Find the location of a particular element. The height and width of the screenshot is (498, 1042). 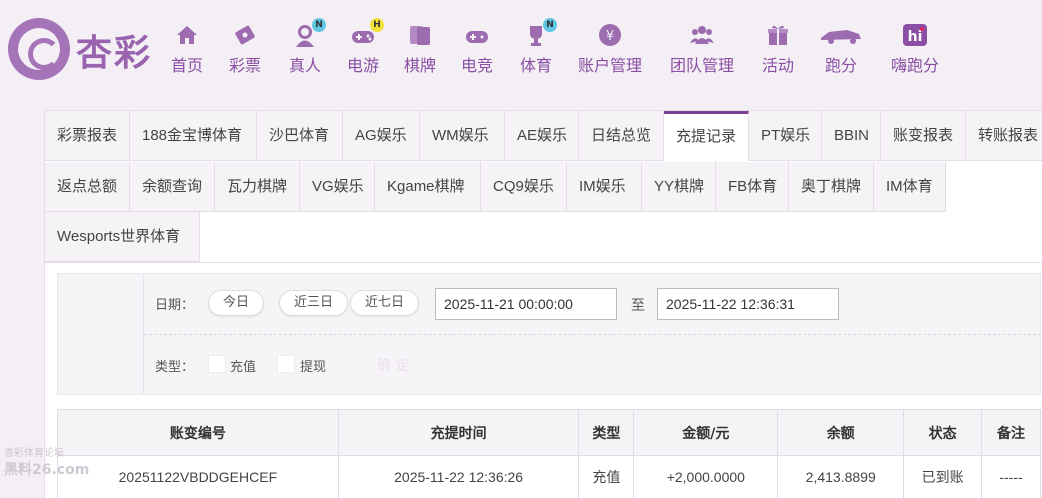

tab-ae: AE娱乐 is located at coordinates (542, 136).